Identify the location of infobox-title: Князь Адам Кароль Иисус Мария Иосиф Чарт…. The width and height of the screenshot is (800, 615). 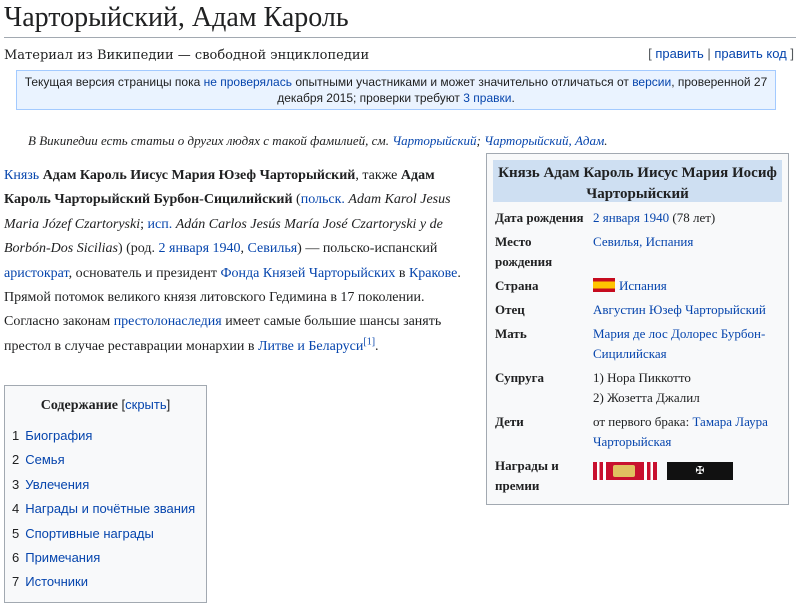
(637, 181).